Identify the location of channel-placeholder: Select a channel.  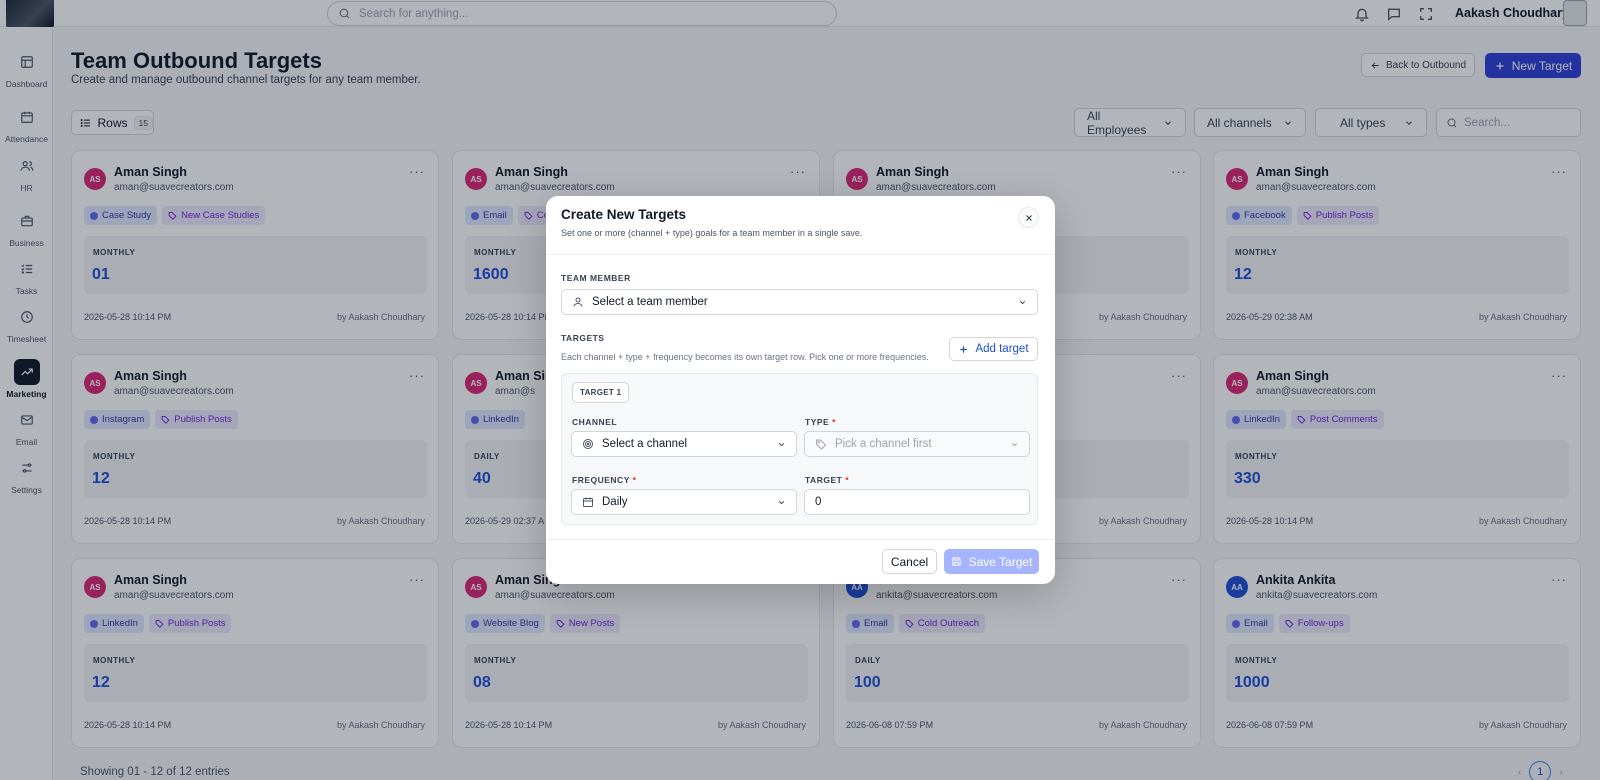
(645, 444).